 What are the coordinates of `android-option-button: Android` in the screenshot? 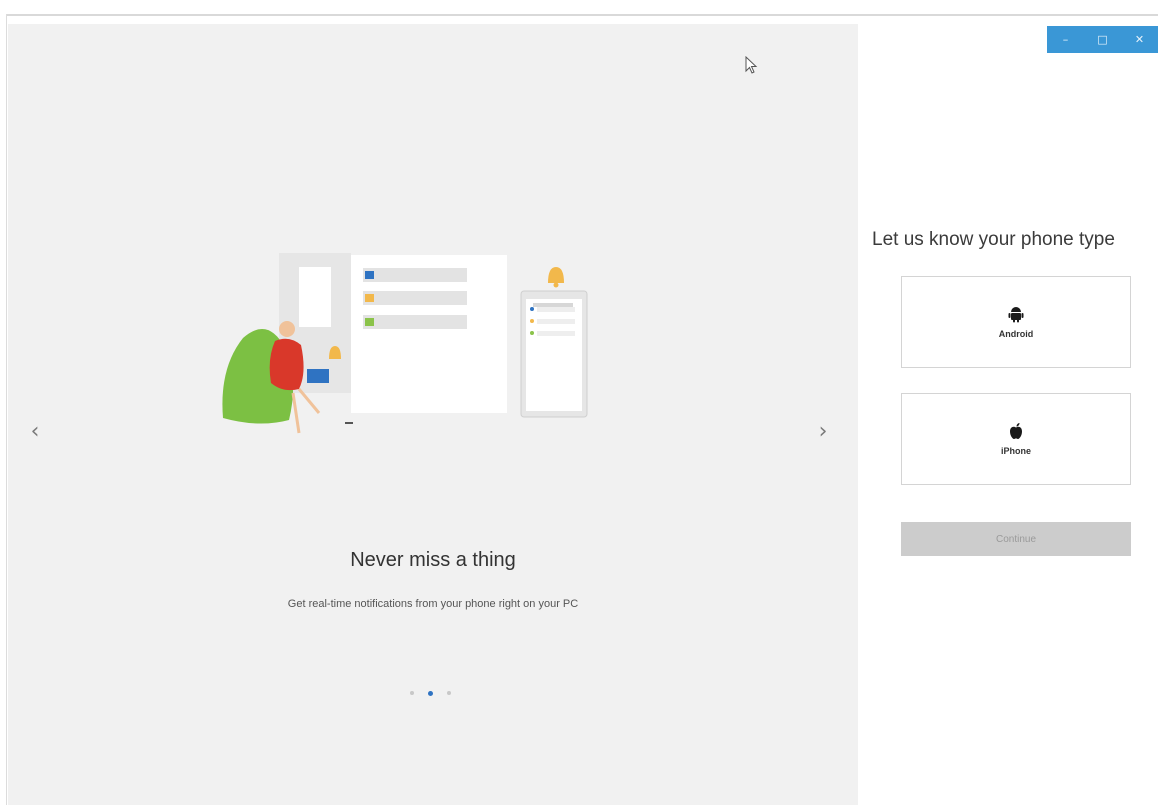 It's located at (1016, 322).